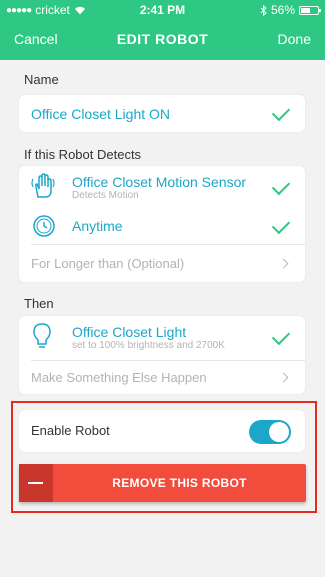 The image size is (325, 577). I want to click on duration-row: For Longer than (Optional), so click(162, 263).